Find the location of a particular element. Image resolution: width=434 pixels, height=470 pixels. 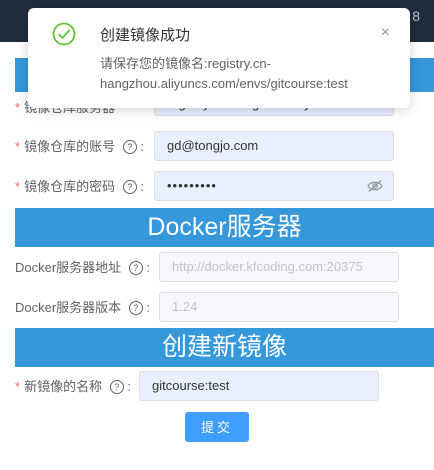

create-section-header: 创建新镜像 is located at coordinates (224, 347).